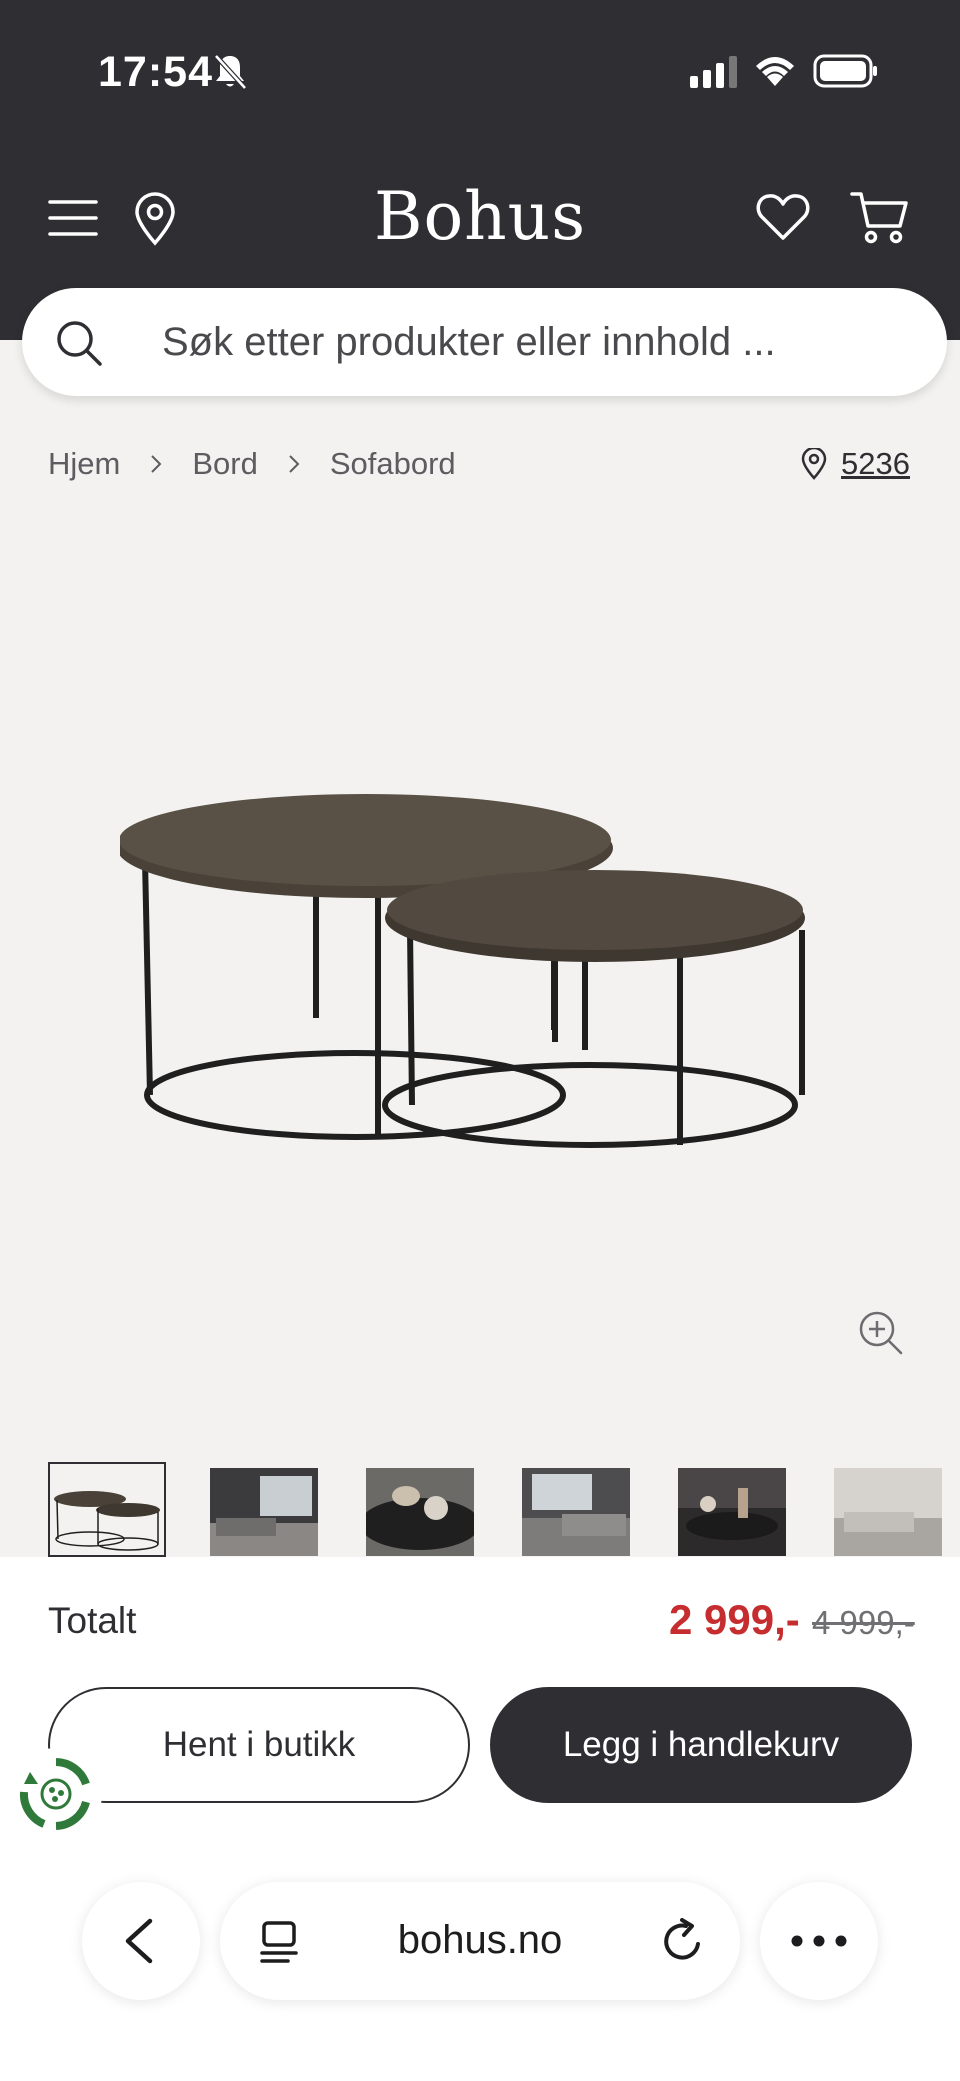  I want to click on location-pin-icon, so click(814, 464).